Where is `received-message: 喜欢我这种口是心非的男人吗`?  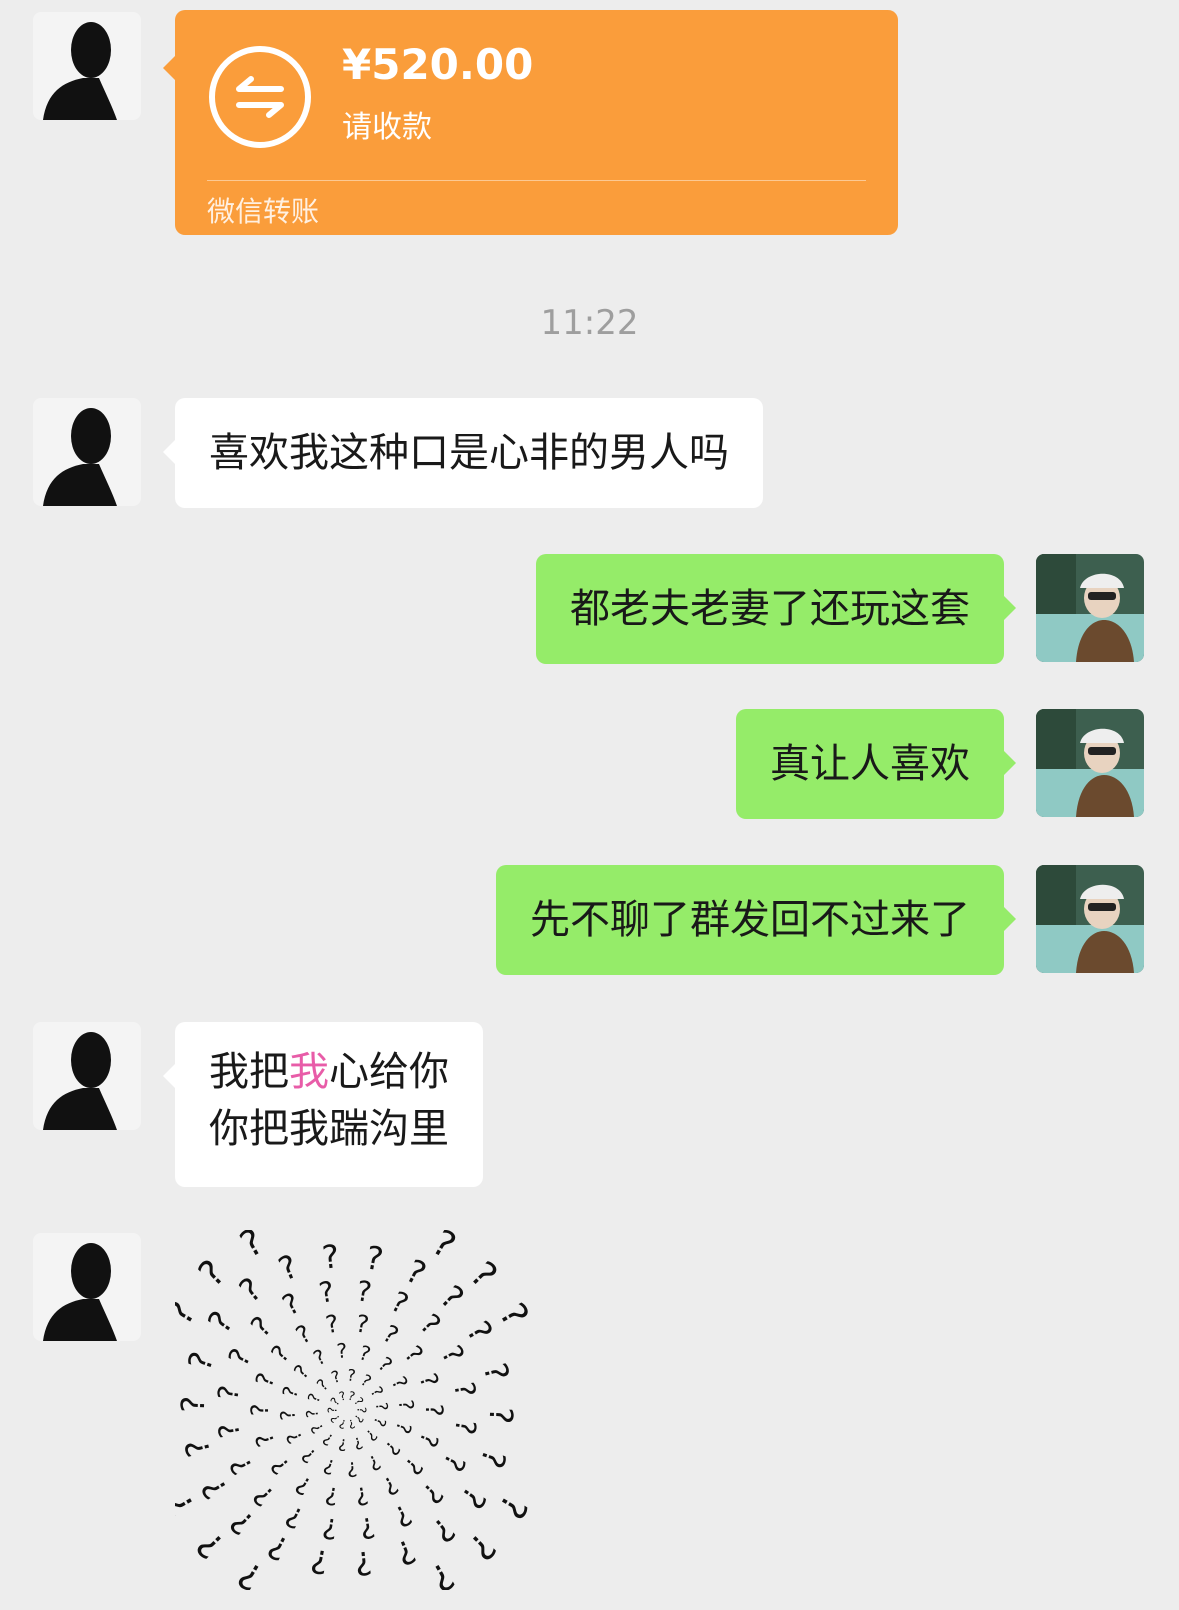 received-message: 喜欢我这种口是心非的男人吗 is located at coordinates (463, 453).